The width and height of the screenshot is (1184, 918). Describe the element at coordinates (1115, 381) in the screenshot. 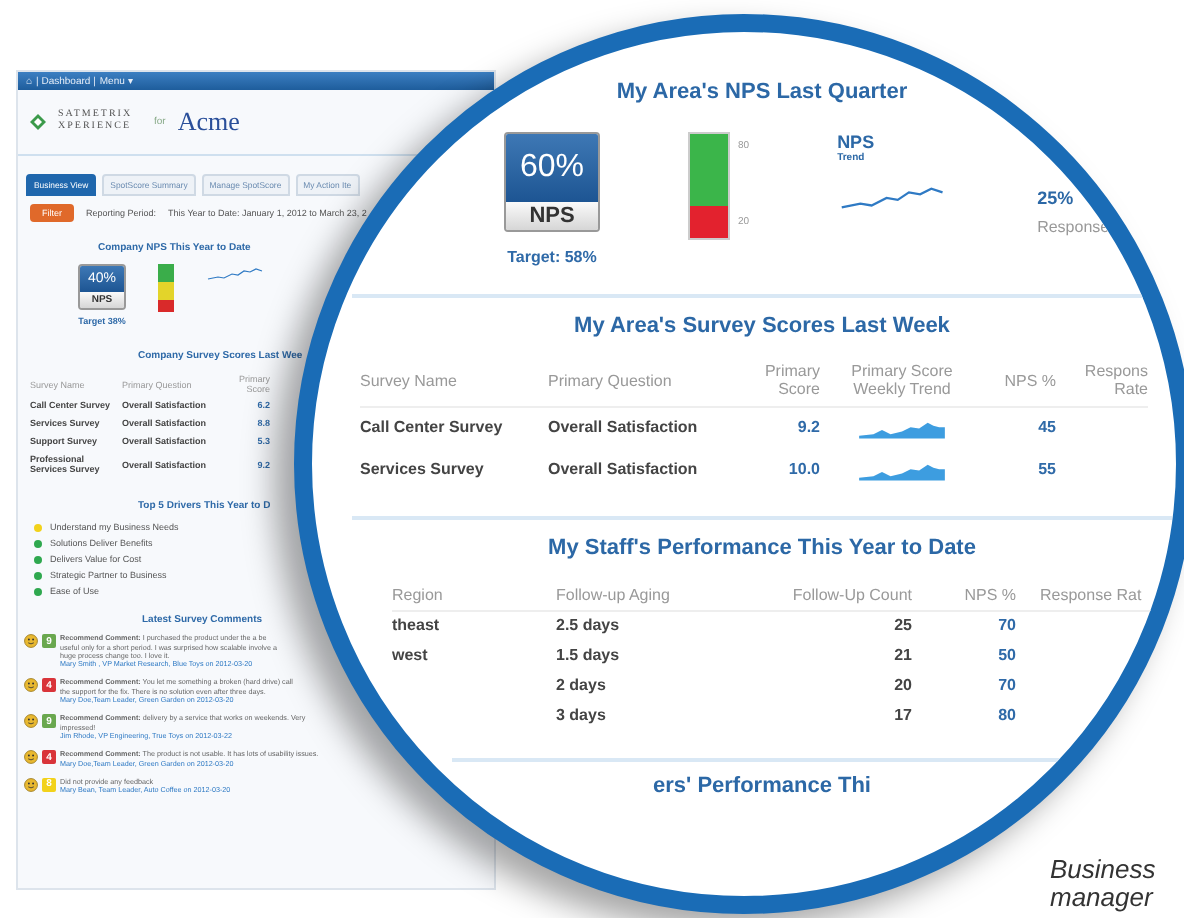

I see `column-header: Respons Rate` at that location.